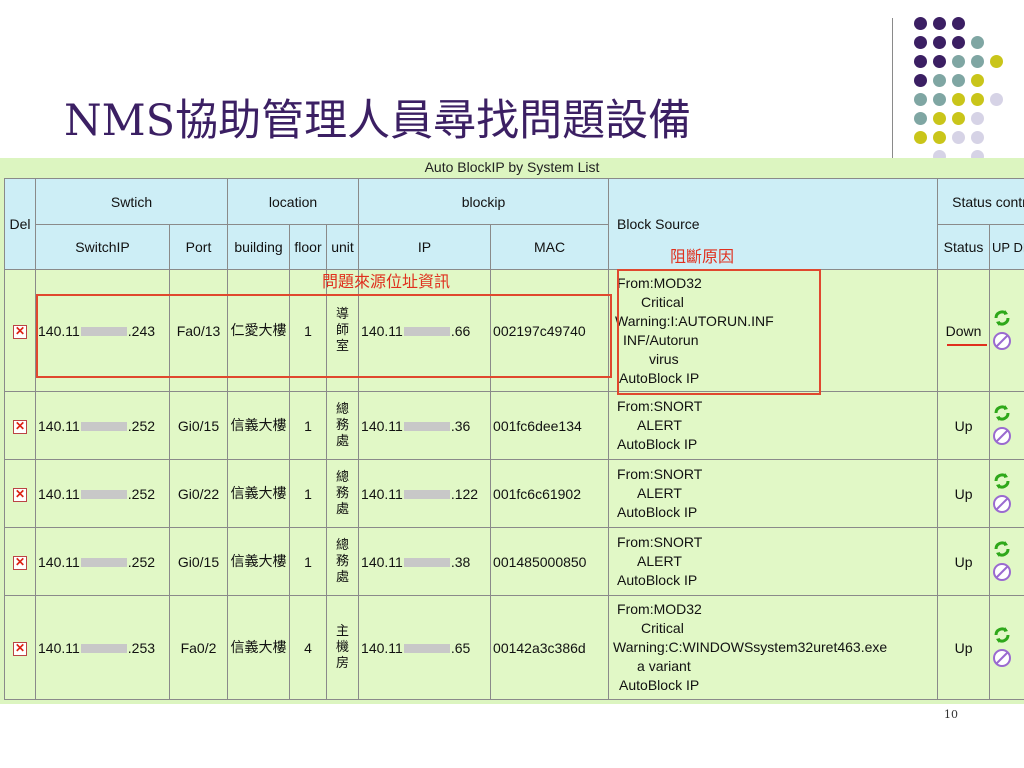 The height and width of the screenshot is (768, 1024). I want to click on port-cell: Gi0/15, so click(198, 425).